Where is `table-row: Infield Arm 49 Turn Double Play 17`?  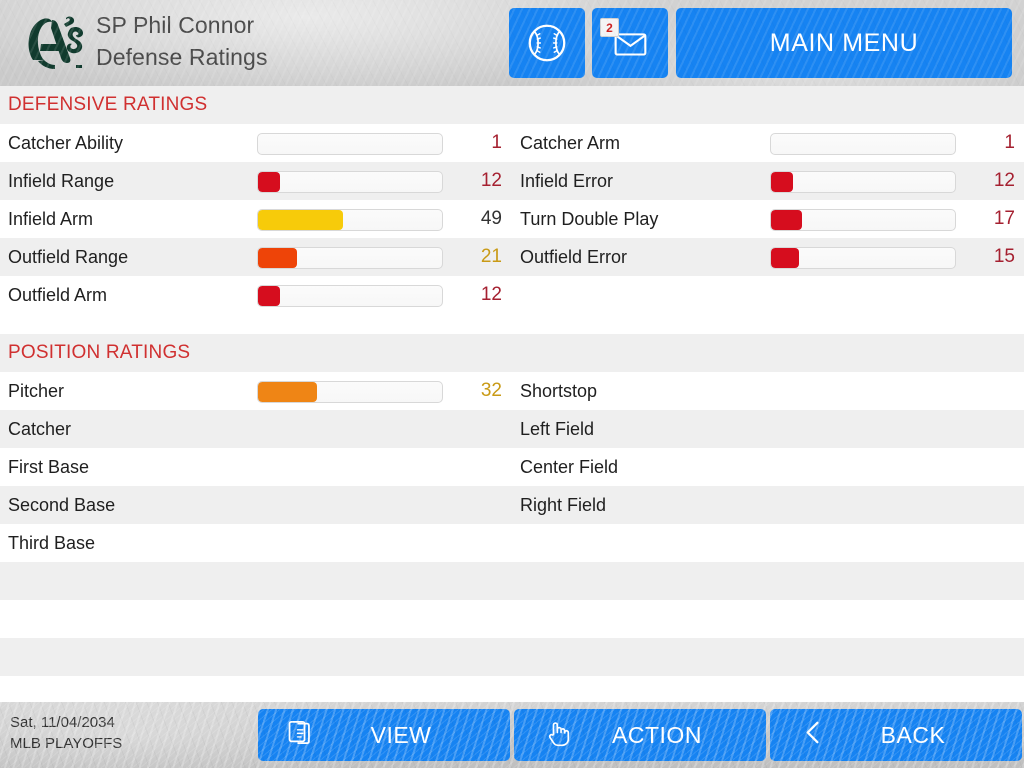
table-row: Infield Arm 49 Turn Double Play 17 is located at coordinates (512, 219).